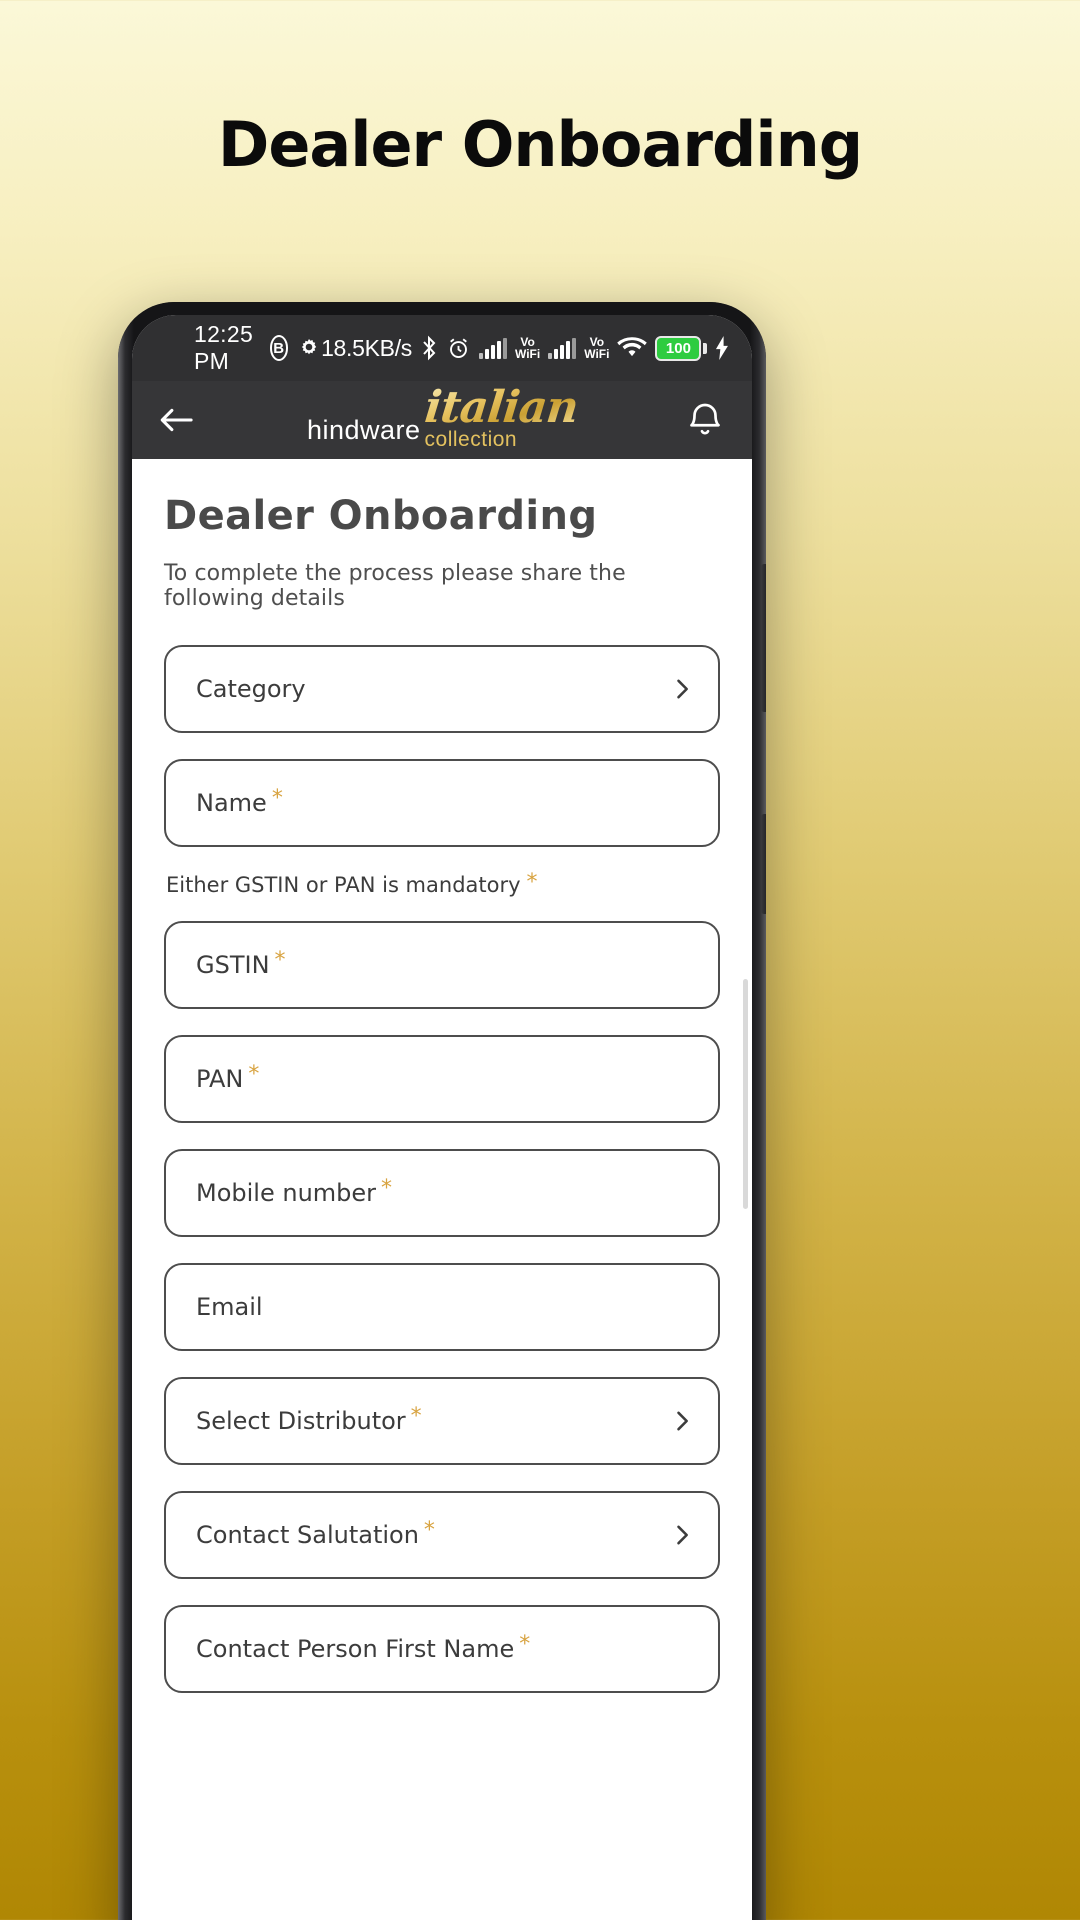 The image size is (1080, 1920). What do you see at coordinates (442, 1535) in the screenshot?
I see `field-contact-salutation: Contact Salutation *` at bounding box center [442, 1535].